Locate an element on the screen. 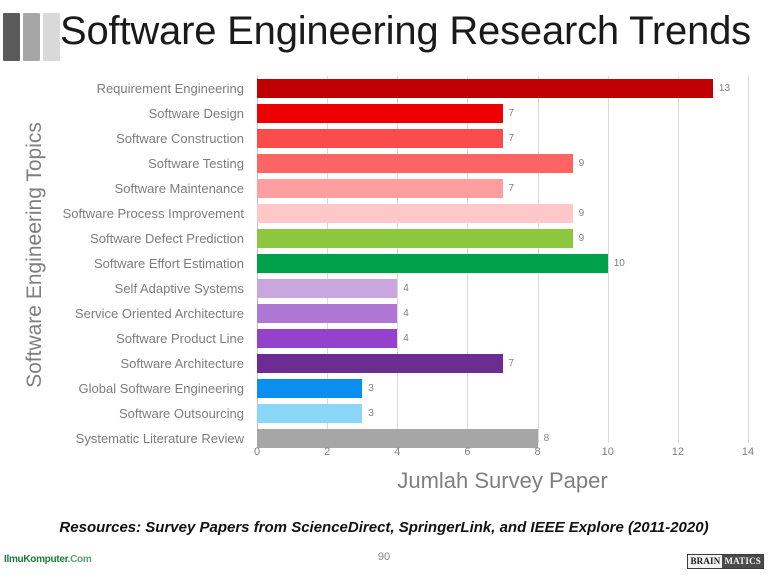  y-axis-label: Global Software Engineering is located at coordinates (161, 388).